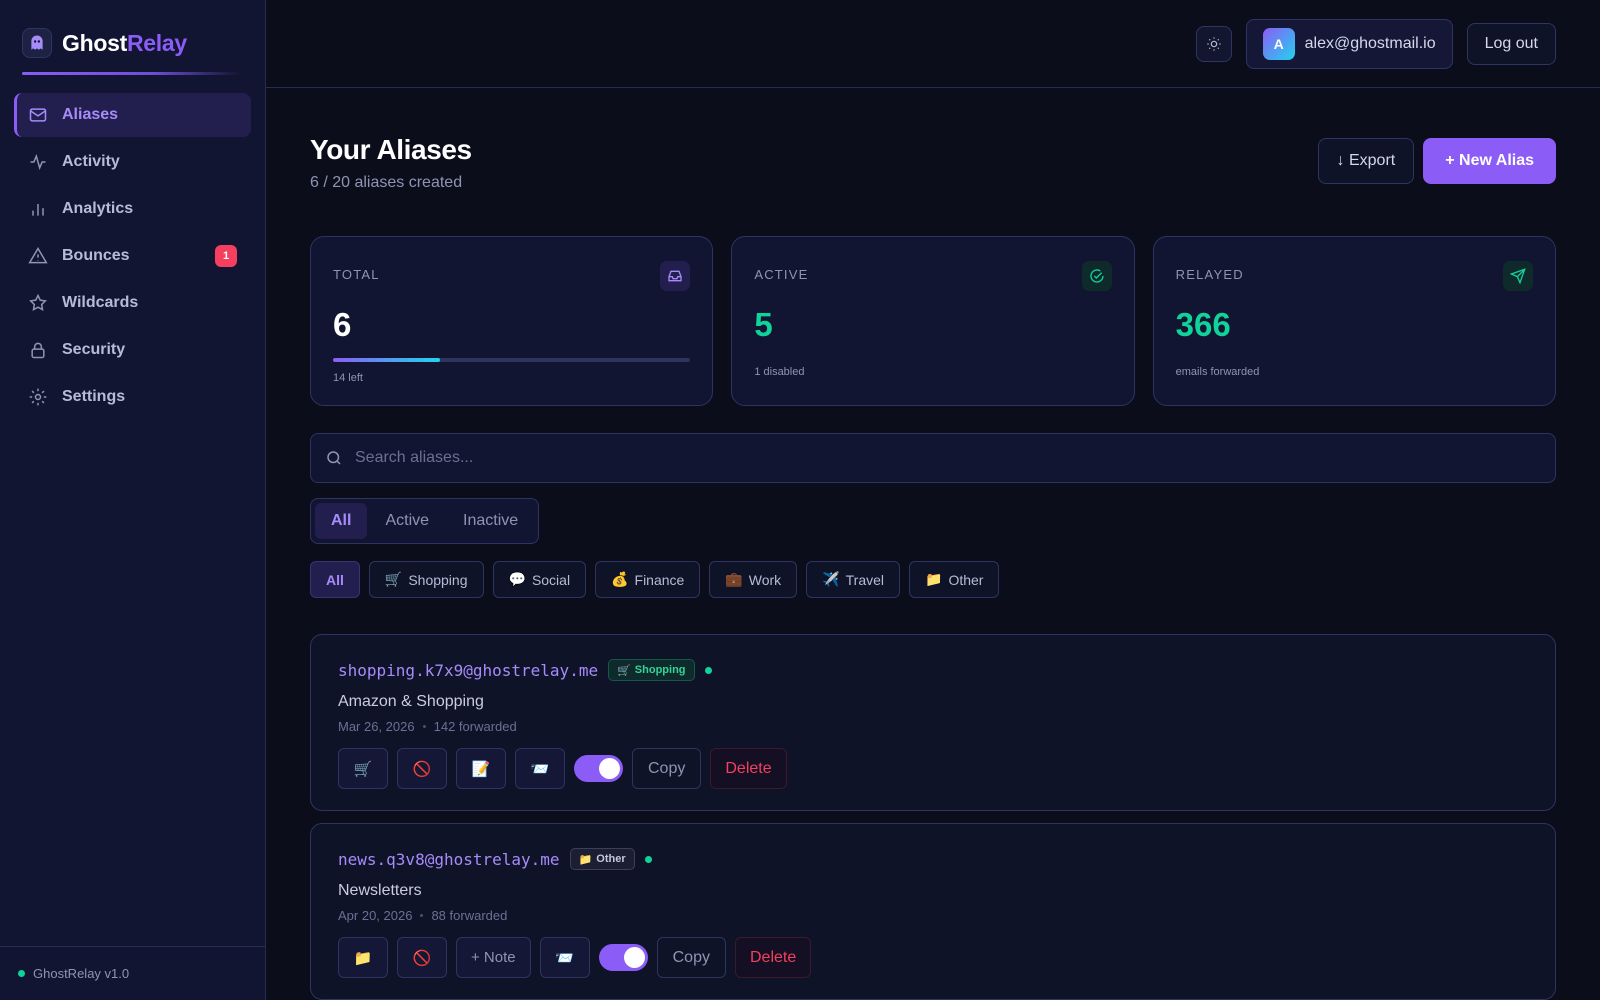 This screenshot has height=1000, width=1600. What do you see at coordinates (490, 521) in the screenshot?
I see `filter-inactive: Inactive` at bounding box center [490, 521].